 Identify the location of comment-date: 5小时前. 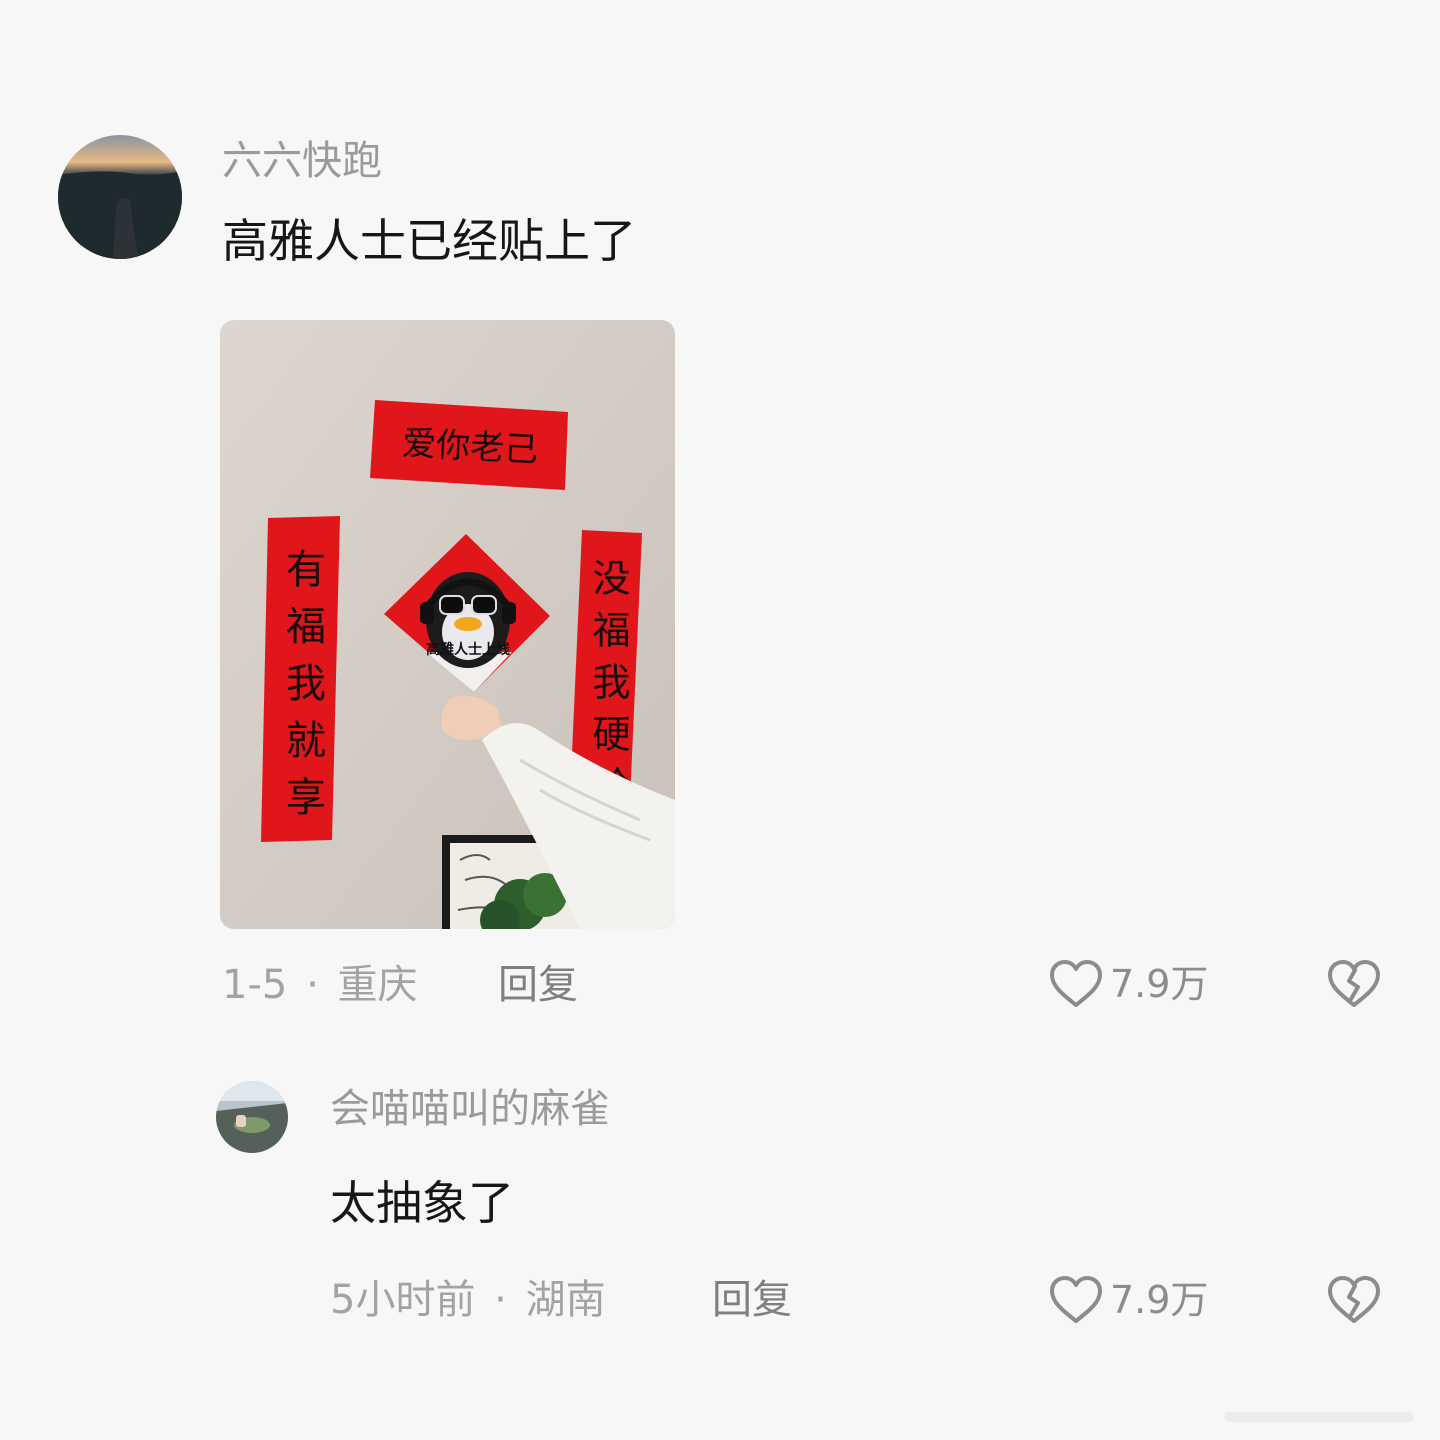
(403, 1300).